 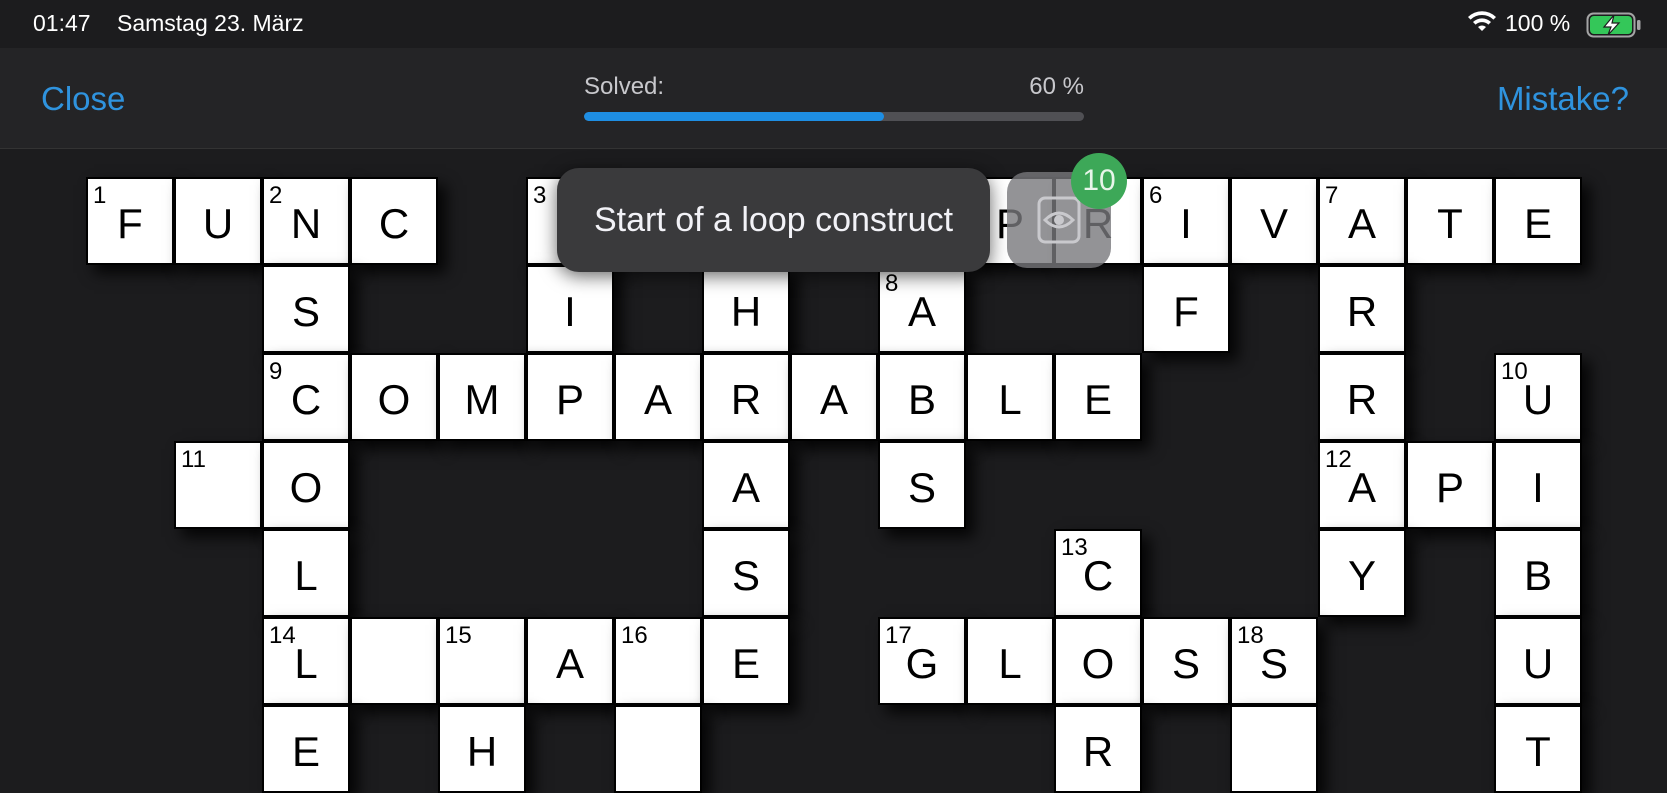 What do you see at coordinates (922, 663) in the screenshot?
I see `cell-letter: G` at bounding box center [922, 663].